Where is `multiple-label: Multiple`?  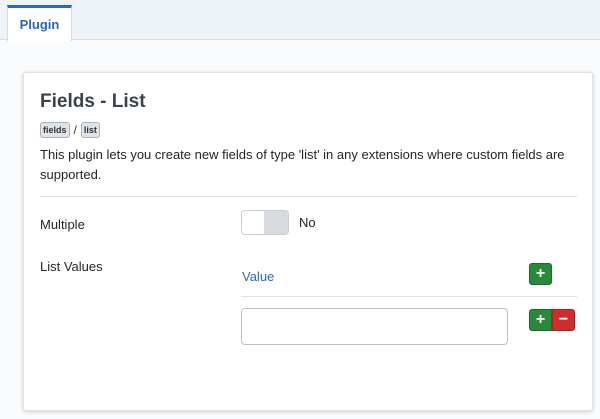 multiple-label: Multiple is located at coordinates (62, 224).